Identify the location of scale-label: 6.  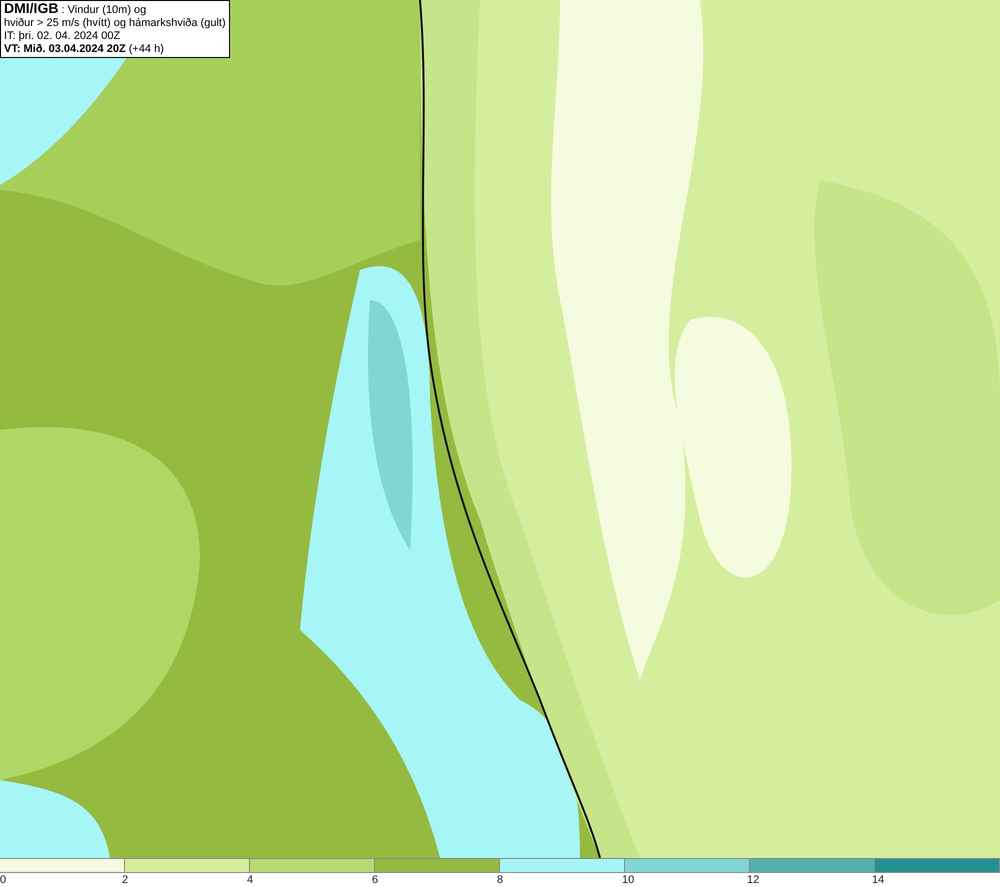
(375, 880).